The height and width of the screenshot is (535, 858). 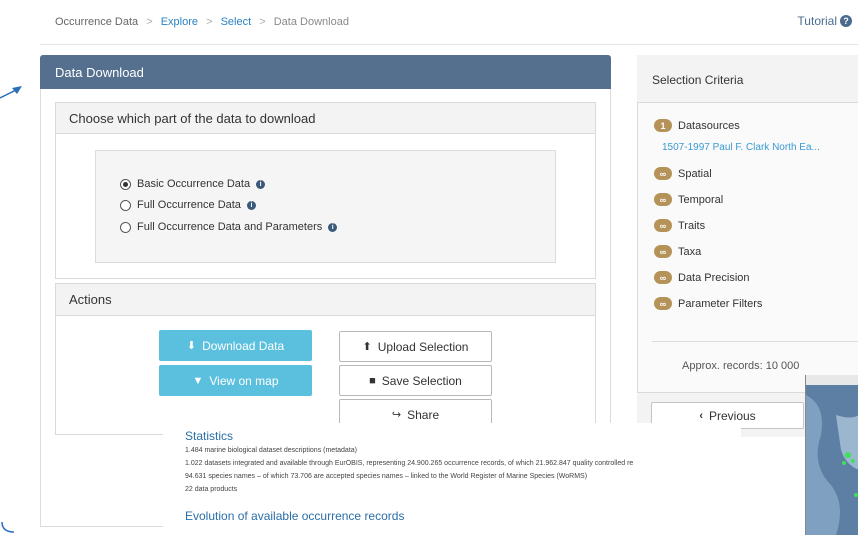 I want to click on tutorial-label: Tutorial, so click(x=817, y=21).